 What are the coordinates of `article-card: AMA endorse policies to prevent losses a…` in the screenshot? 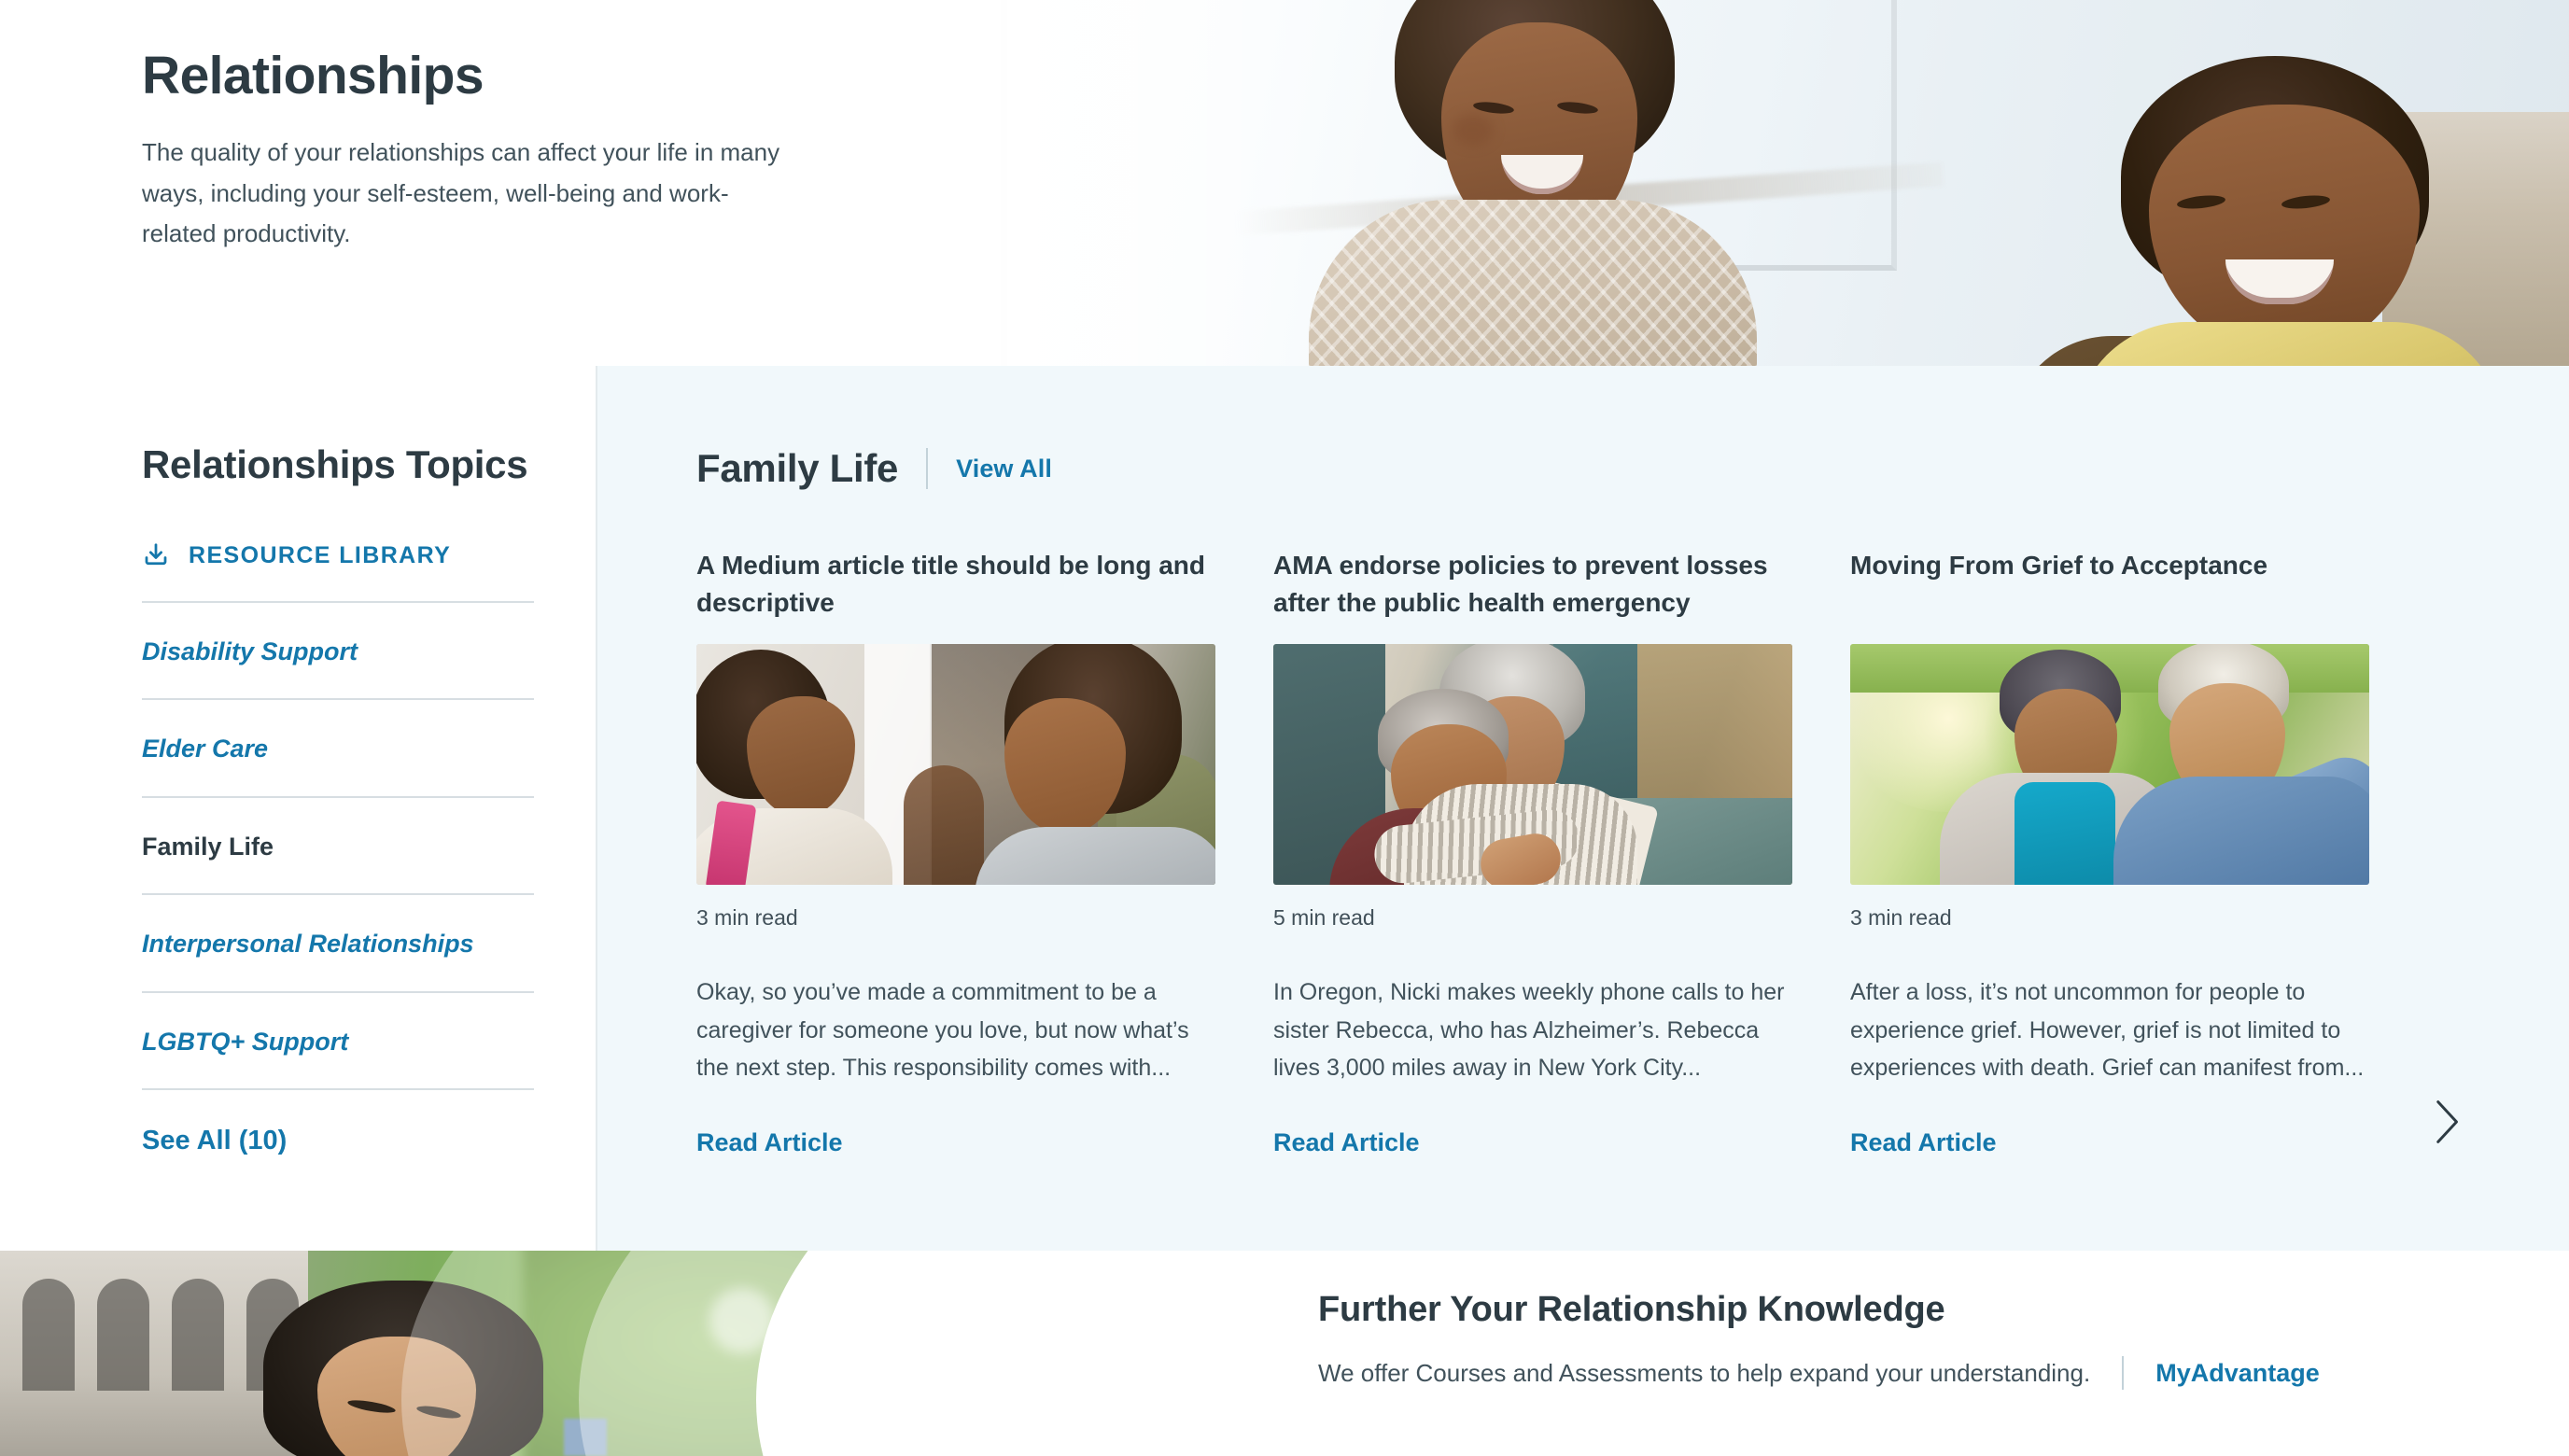 It's located at (1532, 852).